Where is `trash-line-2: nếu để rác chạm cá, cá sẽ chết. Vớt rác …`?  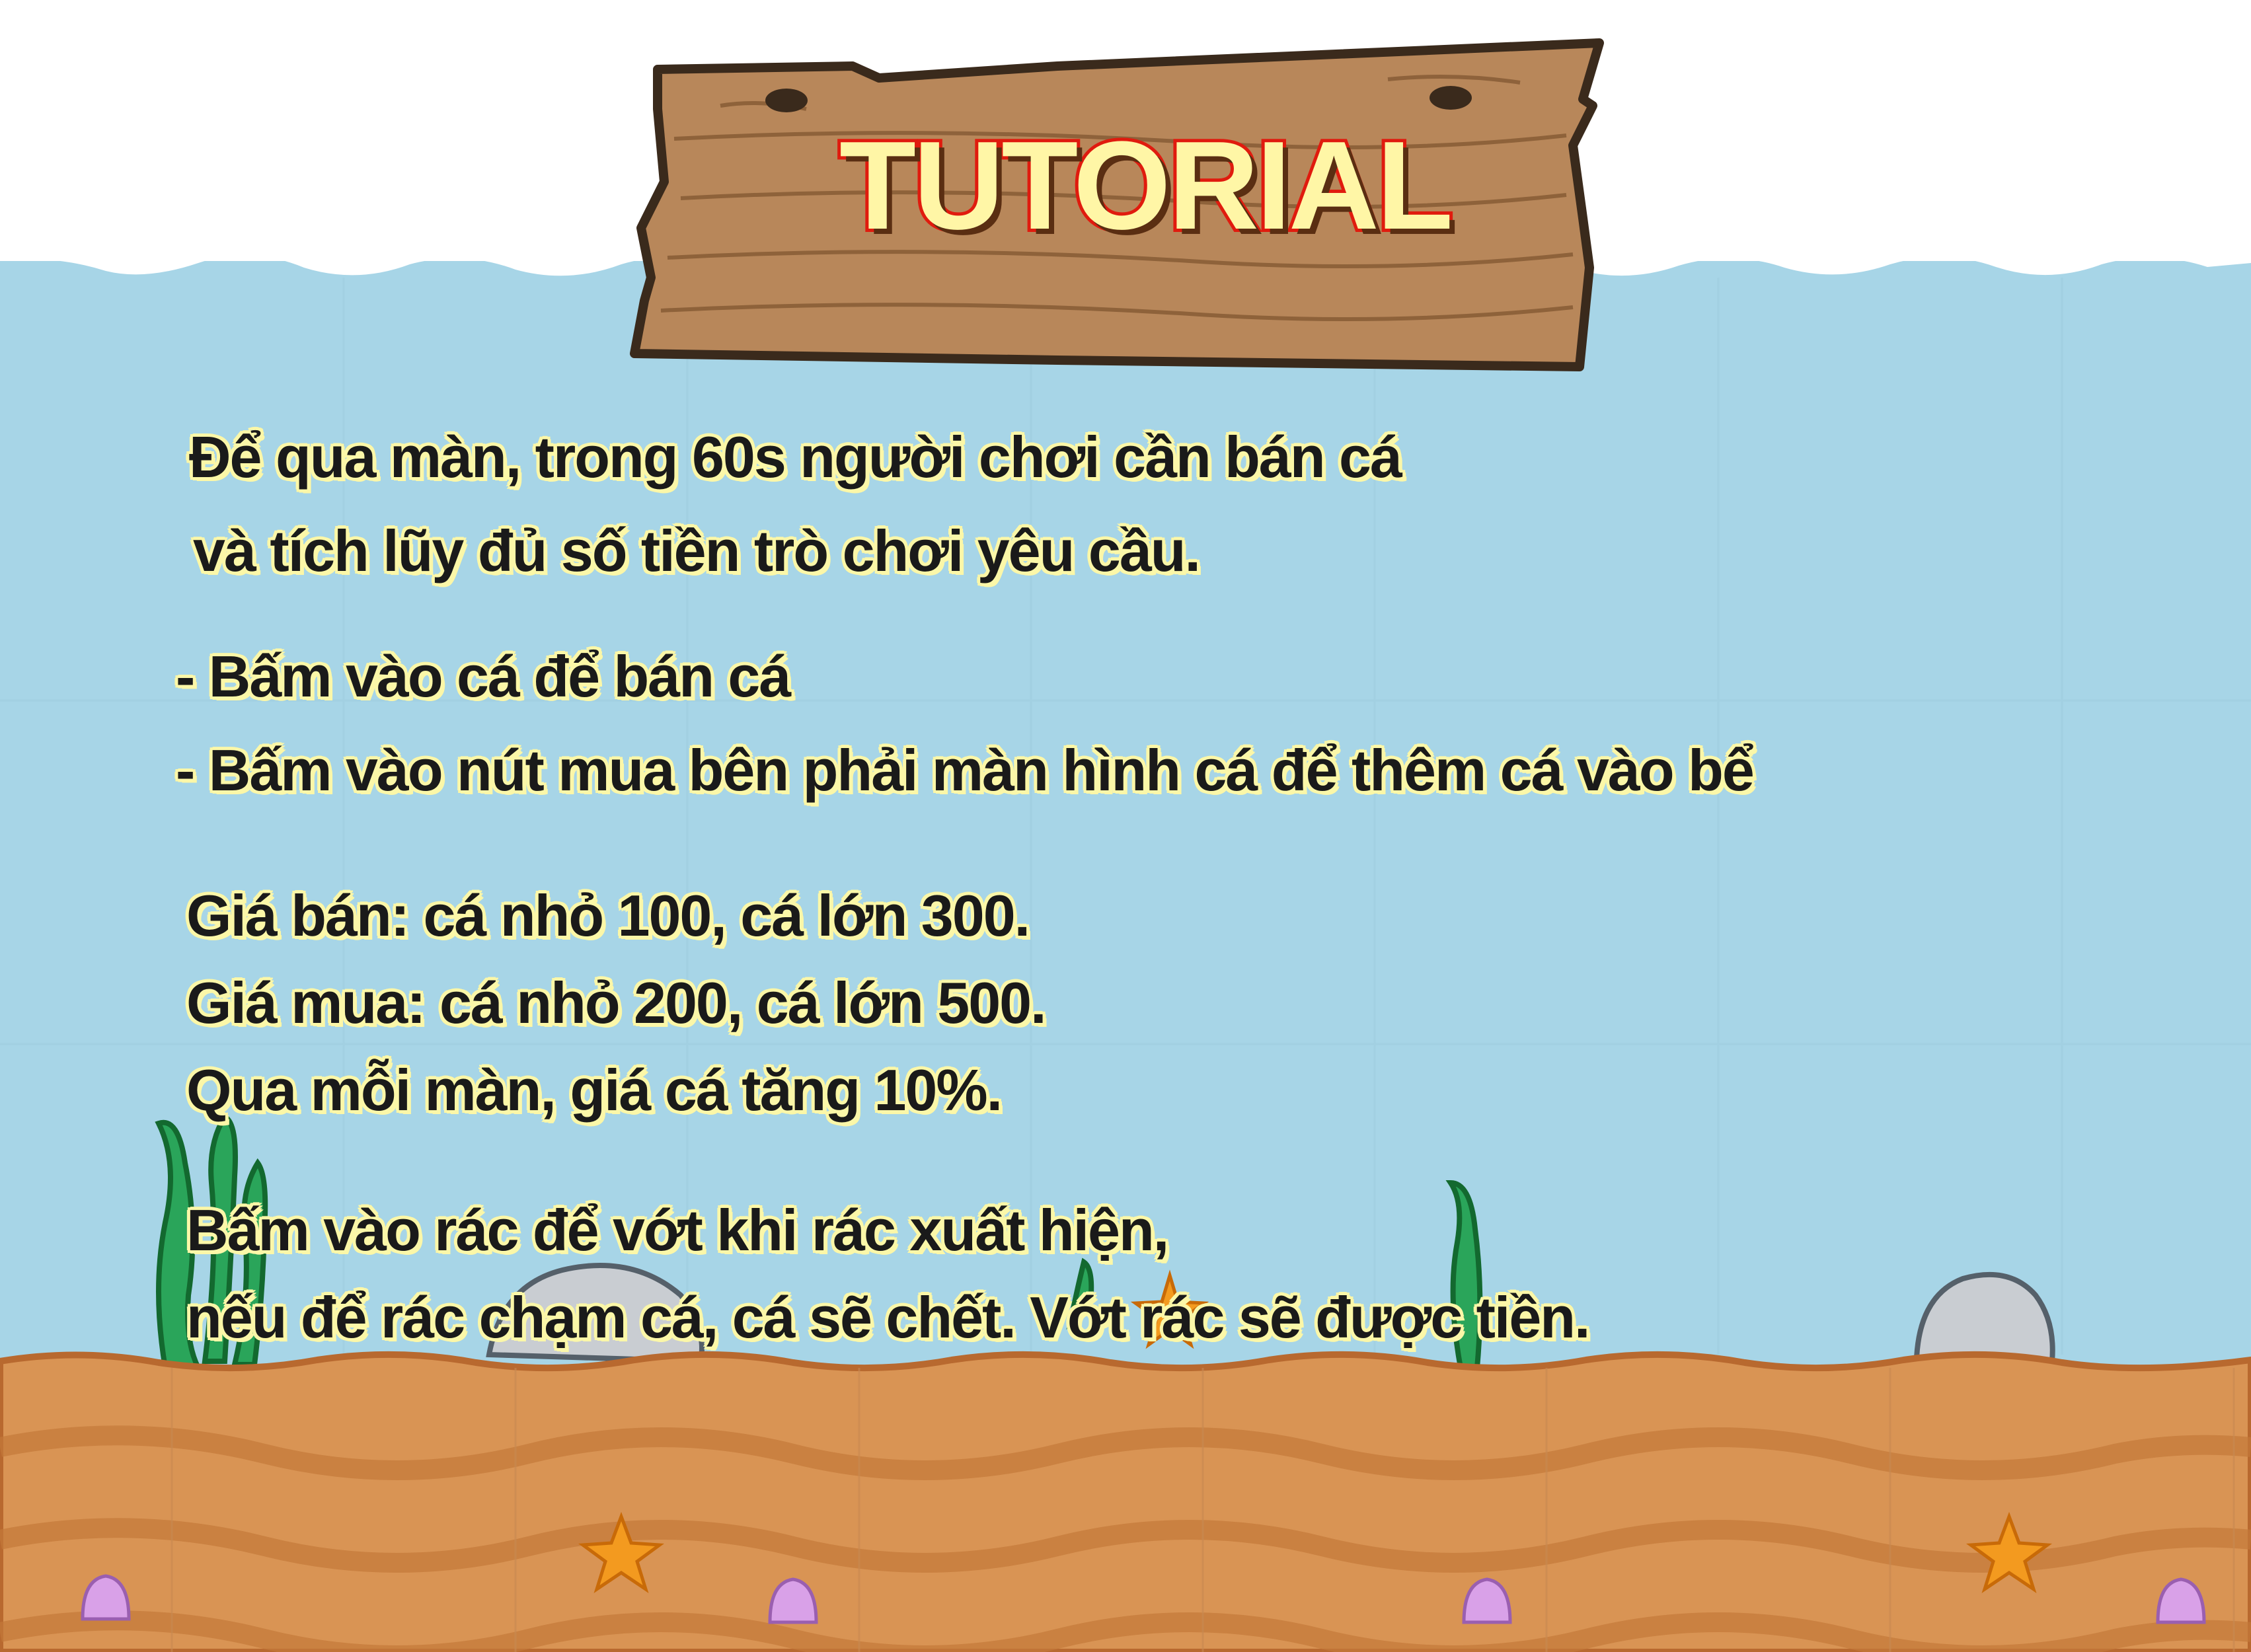 trash-line-2: nếu để rác chạm cá, cá sẽ chết. Vớt rác … is located at coordinates (888, 1318).